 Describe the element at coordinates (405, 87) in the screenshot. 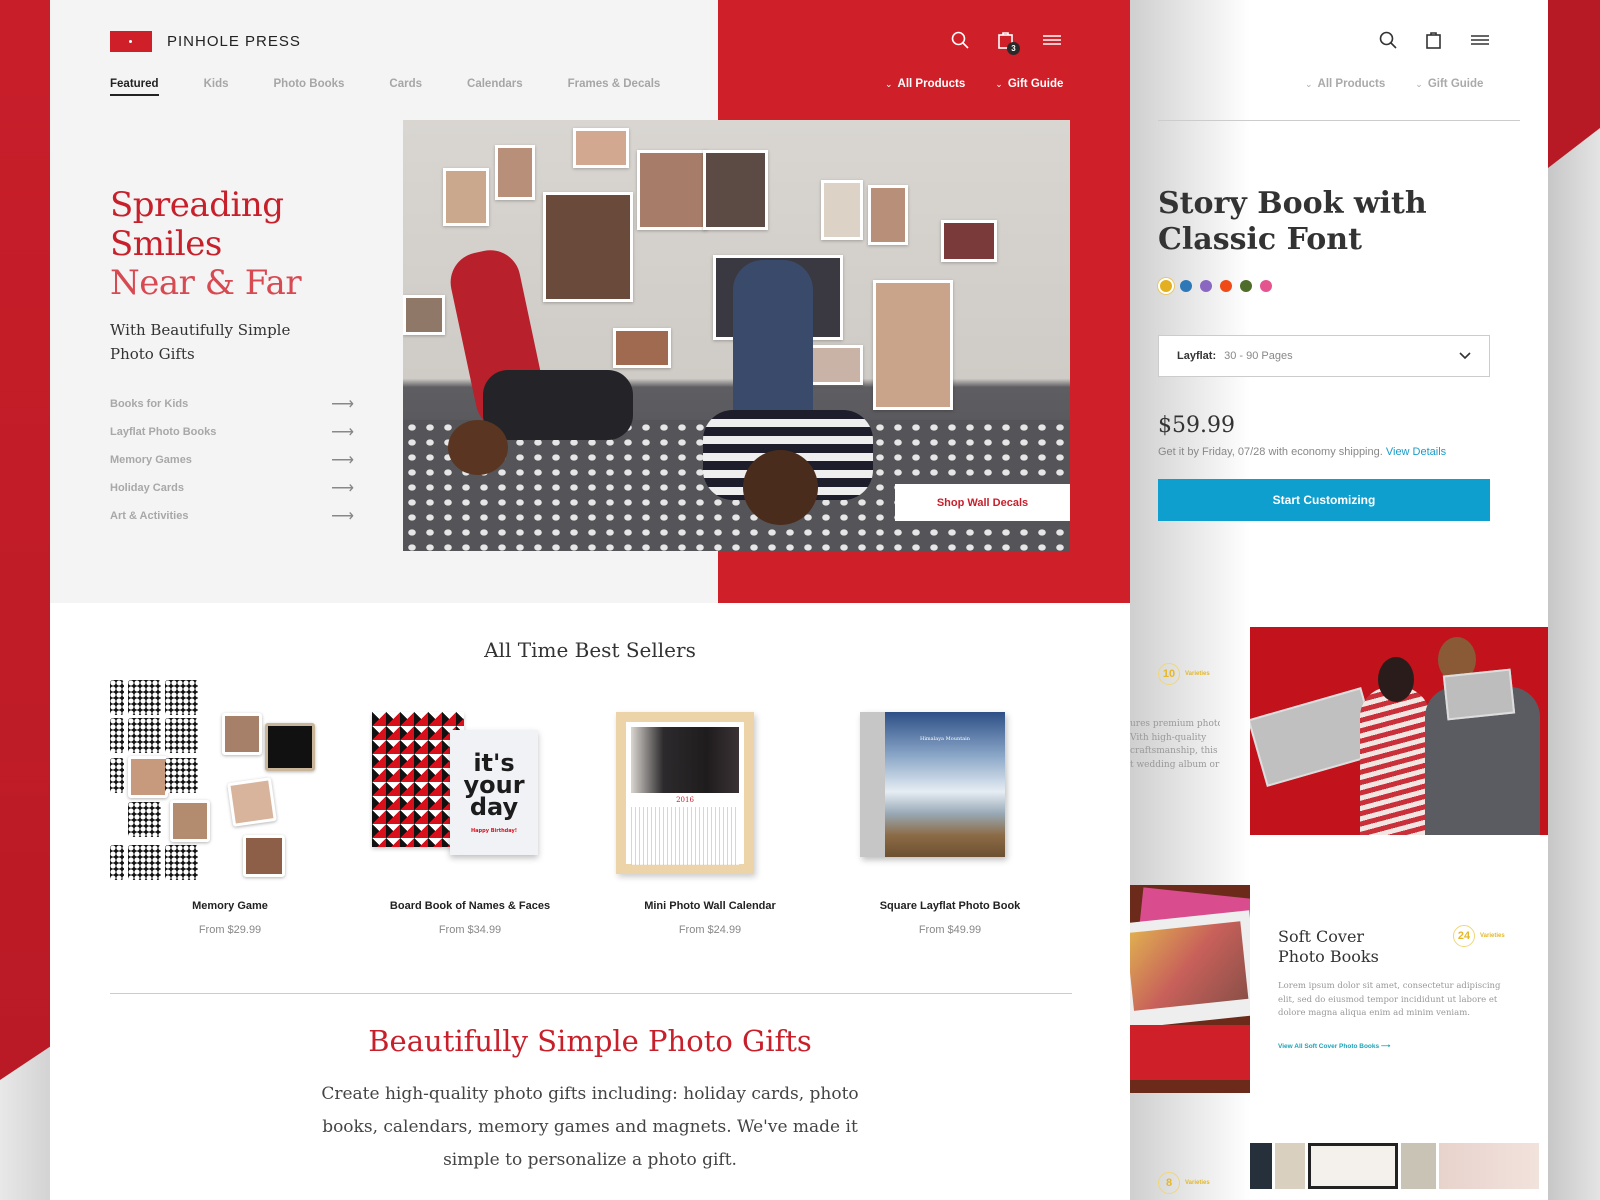

I see `tab-cards: Cards` at that location.